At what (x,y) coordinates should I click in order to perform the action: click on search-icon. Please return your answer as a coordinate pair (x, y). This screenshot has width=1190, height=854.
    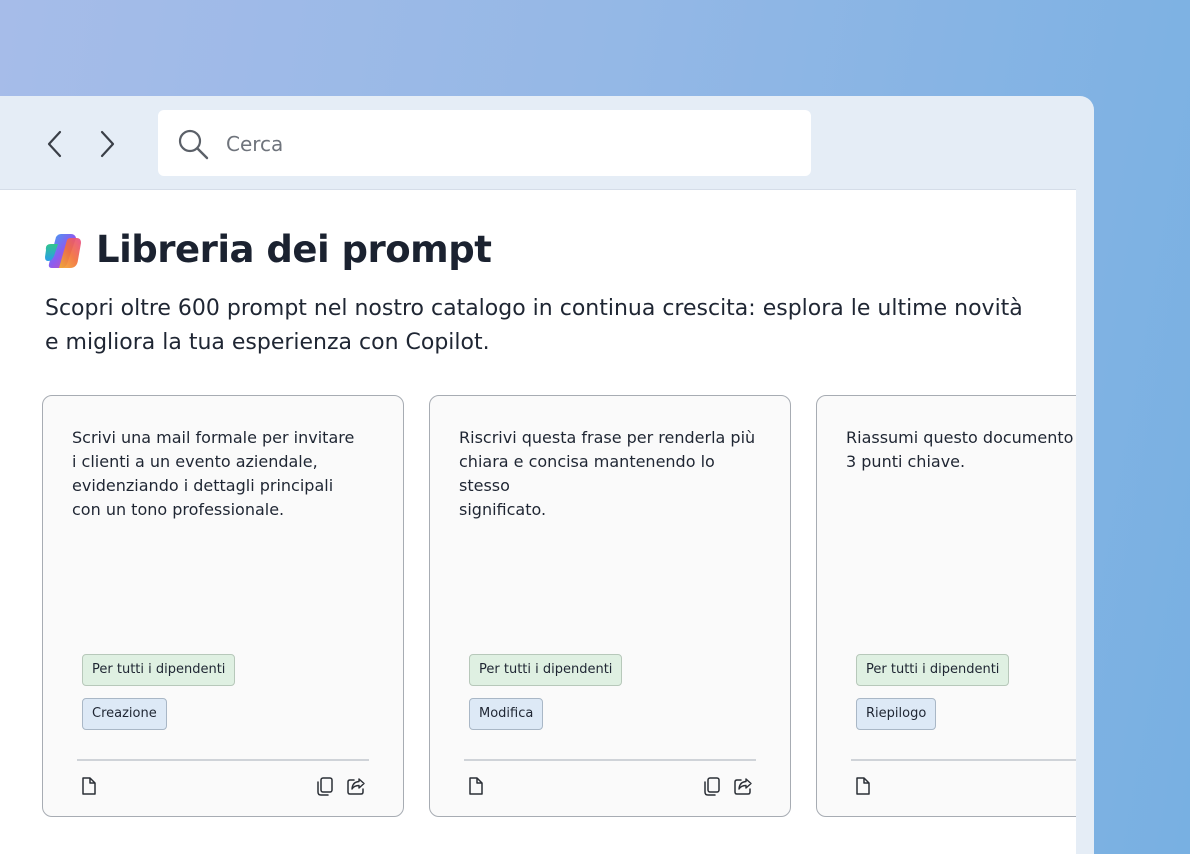
    Looking at the image, I should click on (193, 144).